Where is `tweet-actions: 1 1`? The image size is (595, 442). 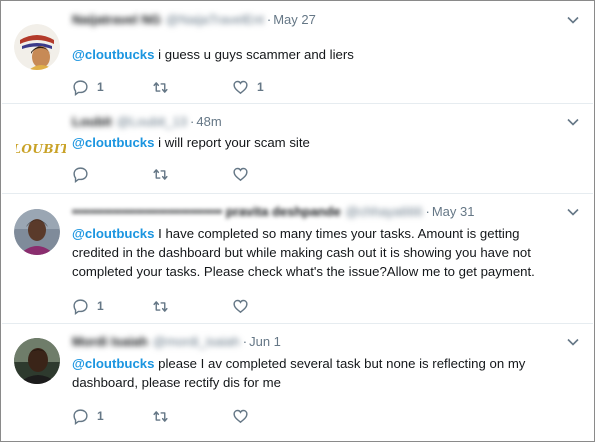
tweet-actions: 1 1 is located at coordinates (192, 87).